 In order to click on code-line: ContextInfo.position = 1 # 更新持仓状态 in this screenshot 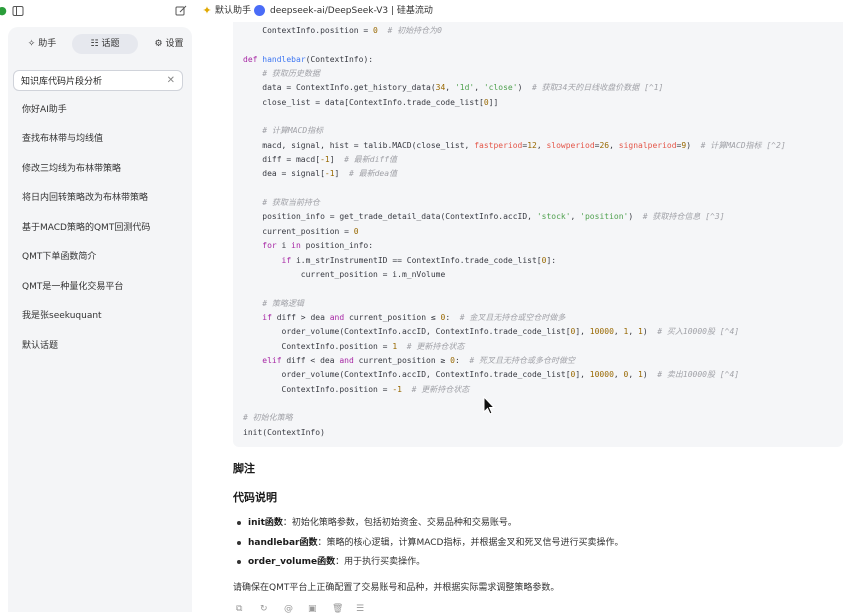, I will do `click(354, 346)`.